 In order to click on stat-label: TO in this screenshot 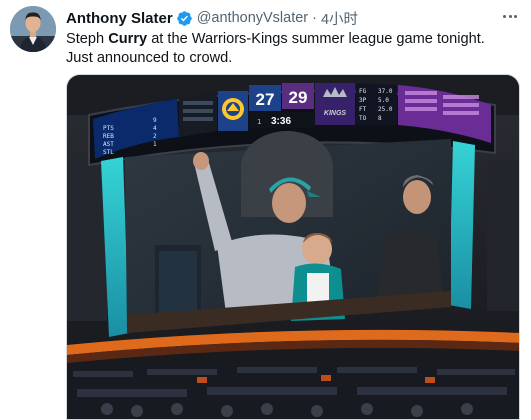, I will do `click(363, 118)`.